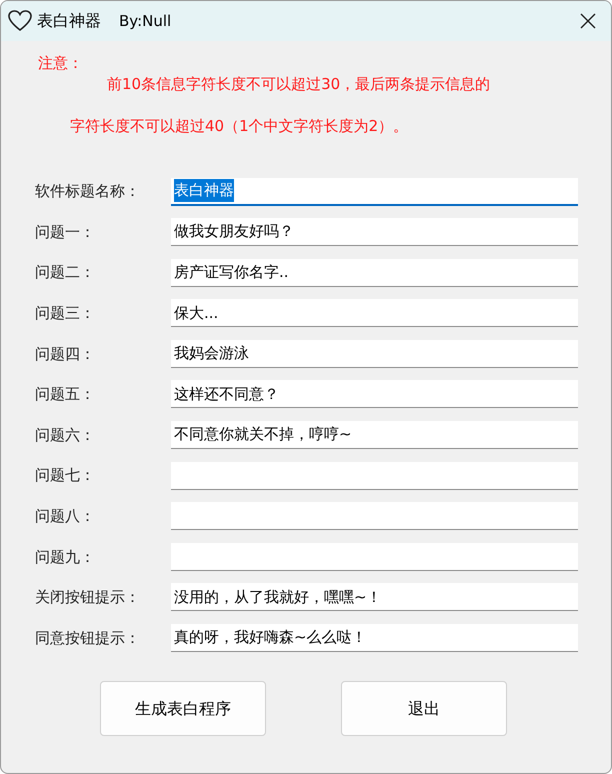  What do you see at coordinates (65, 435) in the screenshot?
I see `field-label: 问题六：` at bounding box center [65, 435].